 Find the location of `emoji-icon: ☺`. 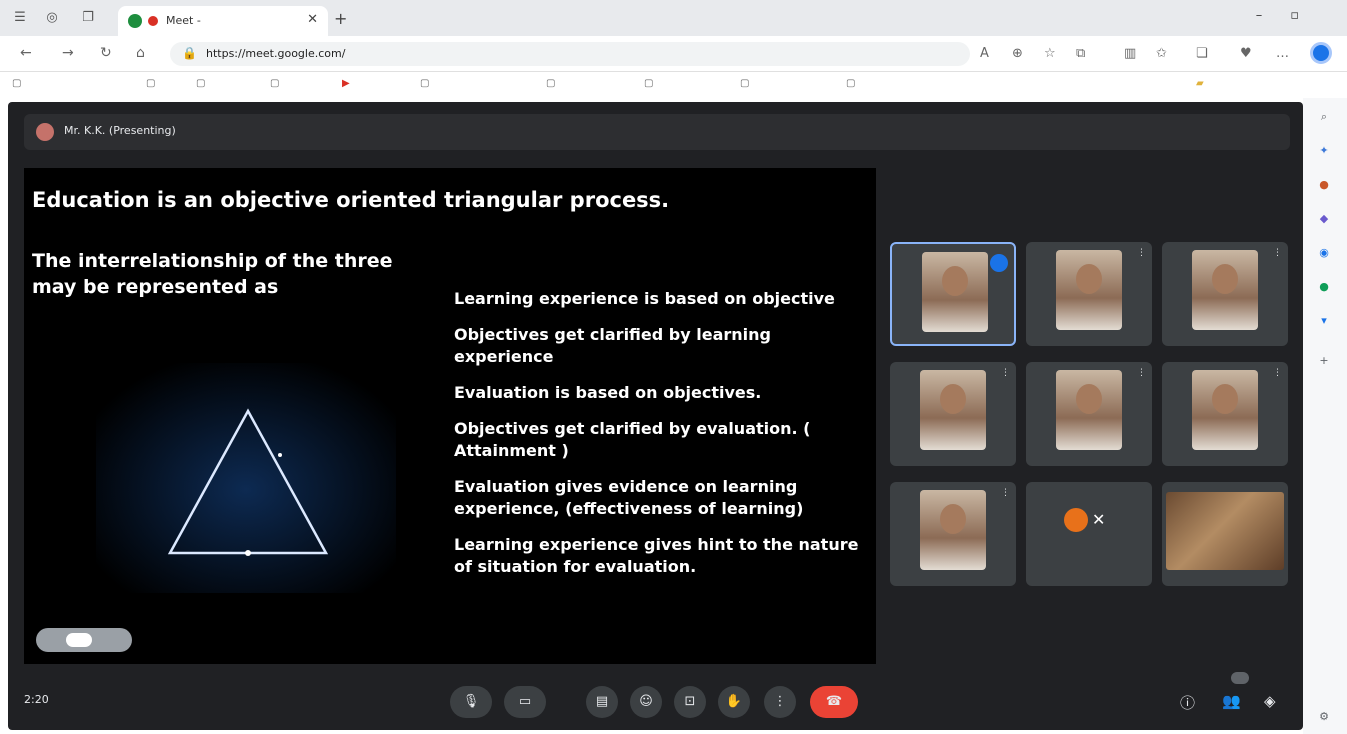

emoji-icon: ☺ is located at coordinates (646, 701).